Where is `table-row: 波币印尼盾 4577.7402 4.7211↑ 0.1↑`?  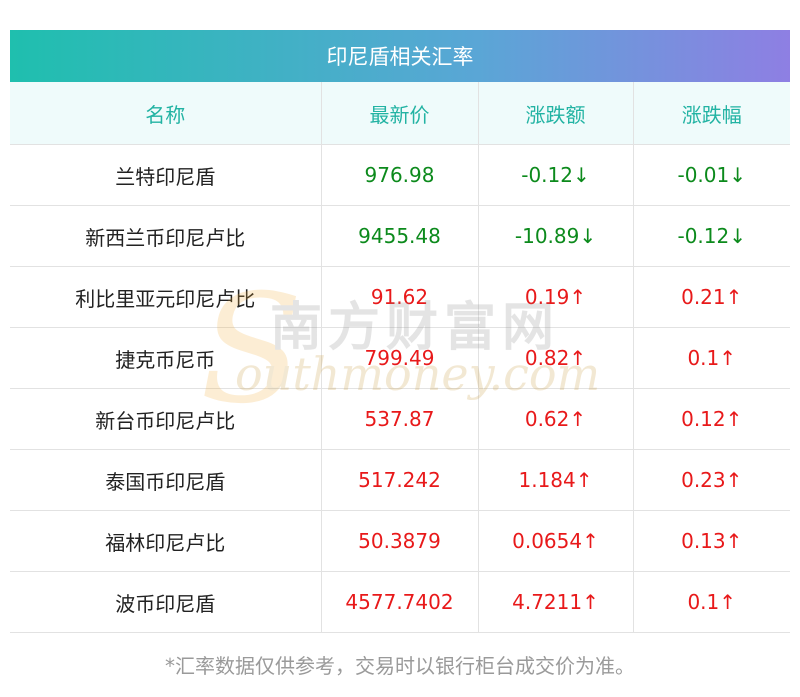 table-row: 波币印尼盾 4577.7402 4.7211↑ 0.1↑ is located at coordinates (400, 602).